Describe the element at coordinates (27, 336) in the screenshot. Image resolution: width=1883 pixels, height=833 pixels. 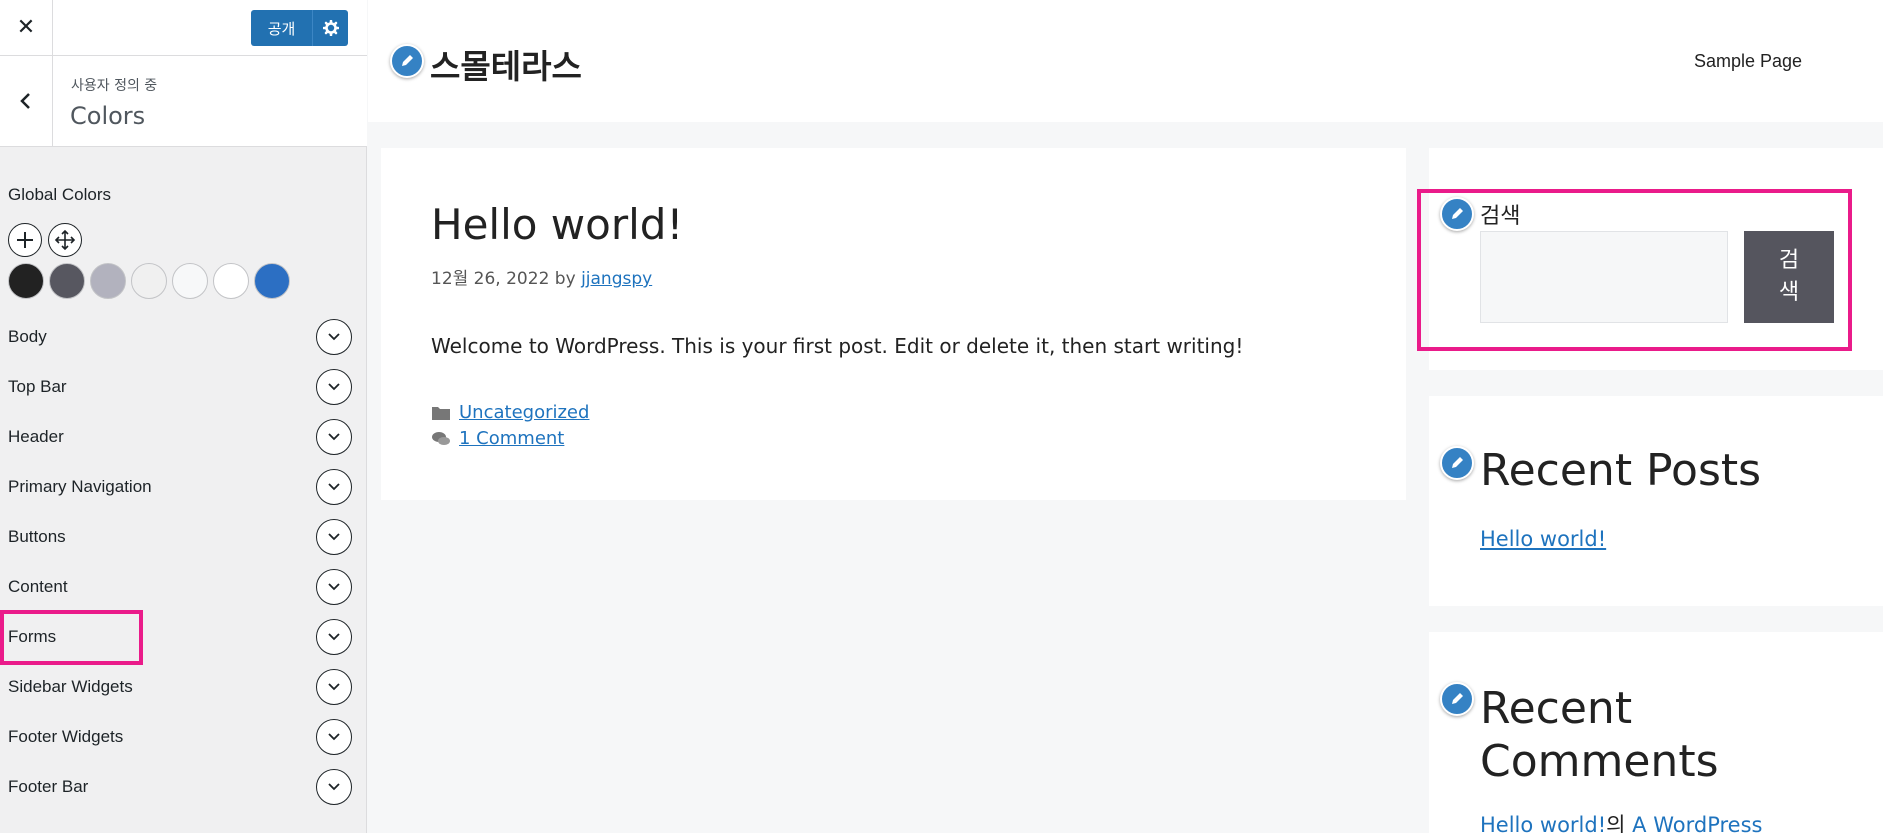
I see `color-row-label: Body` at that location.